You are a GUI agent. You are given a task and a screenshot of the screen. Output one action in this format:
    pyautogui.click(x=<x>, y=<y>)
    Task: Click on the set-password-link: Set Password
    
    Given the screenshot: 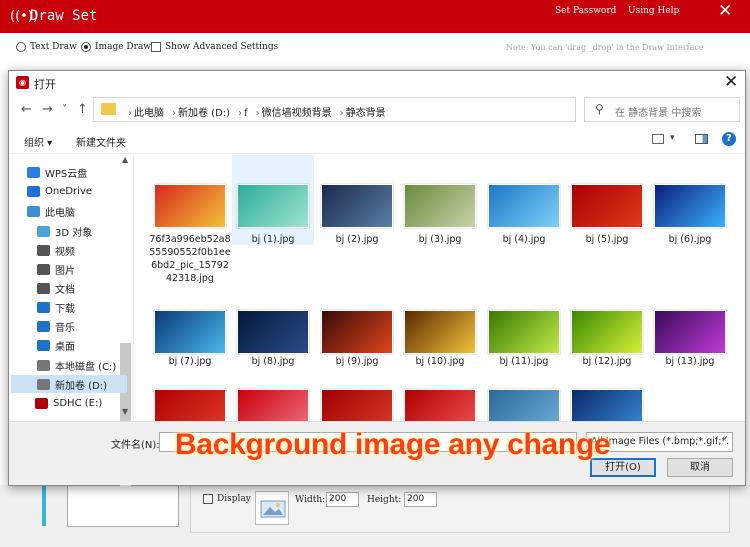 What is the action you would take?
    pyautogui.click(x=585, y=11)
    